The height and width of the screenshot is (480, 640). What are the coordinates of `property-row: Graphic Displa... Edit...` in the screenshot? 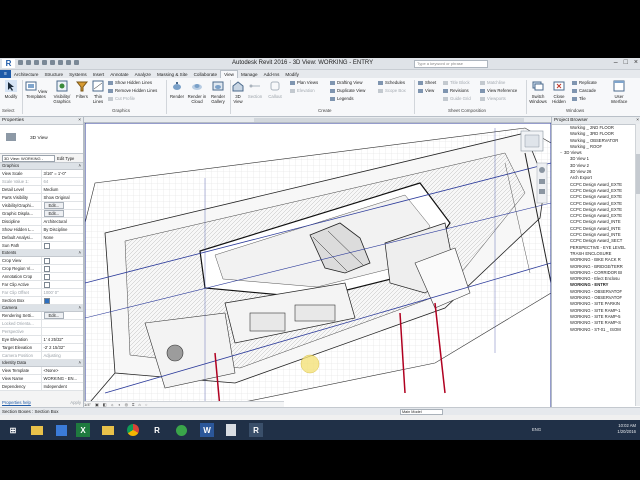 It's located at (41, 214).